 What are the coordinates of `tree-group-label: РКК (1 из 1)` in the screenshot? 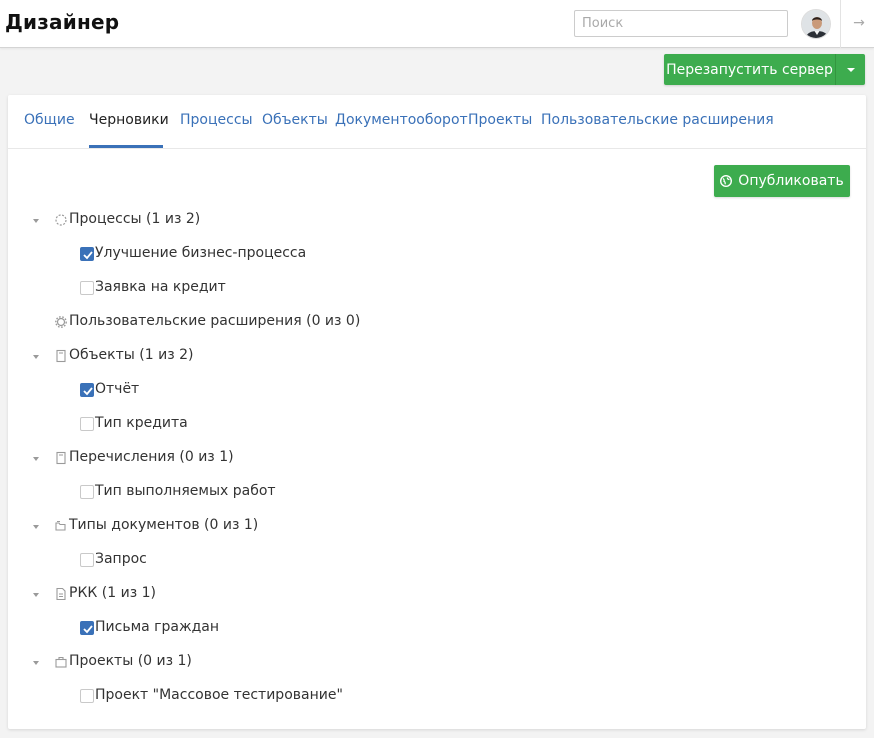 It's located at (112, 593).